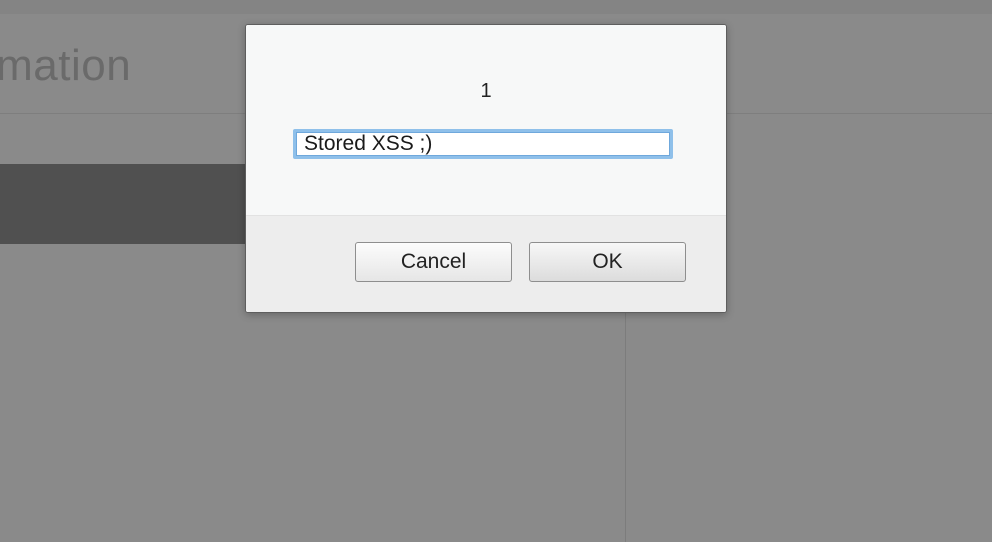  I want to click on prompt-input, so click(483, 144).